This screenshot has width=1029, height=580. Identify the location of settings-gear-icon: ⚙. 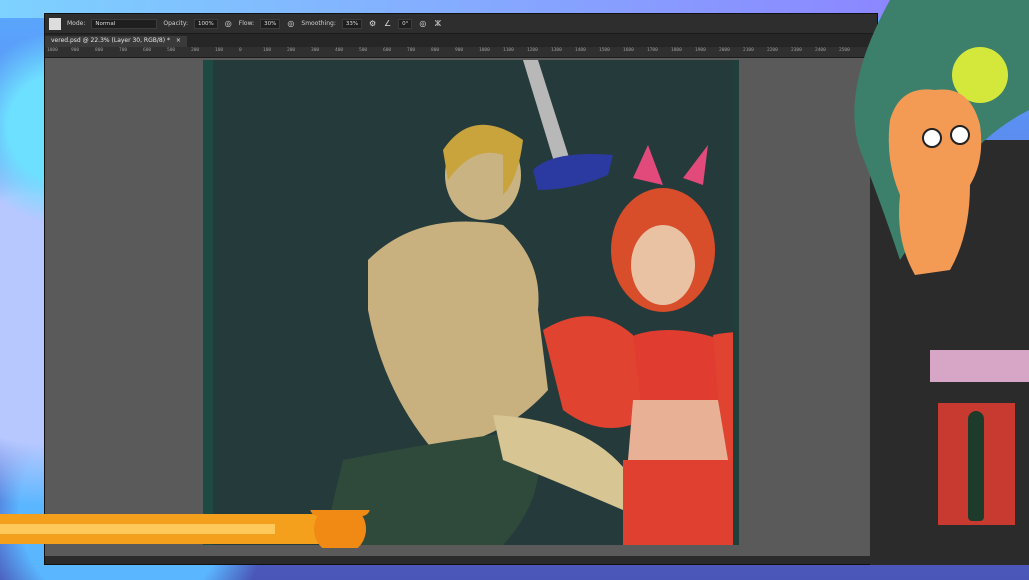
(372, 23).